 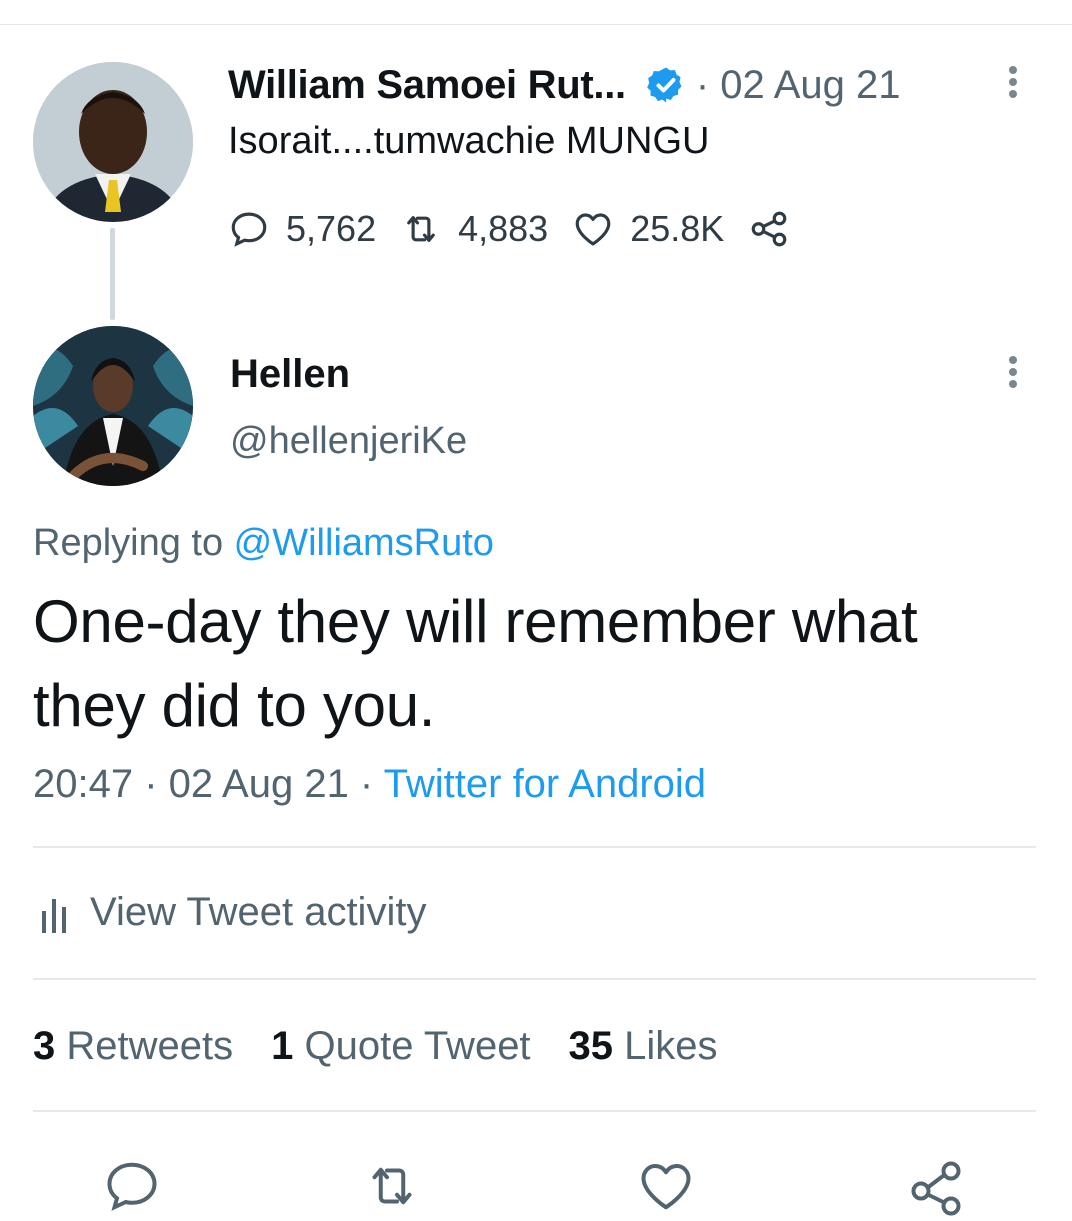 I want to click on retweet-count: 4,883, so click(x=503, y=228).